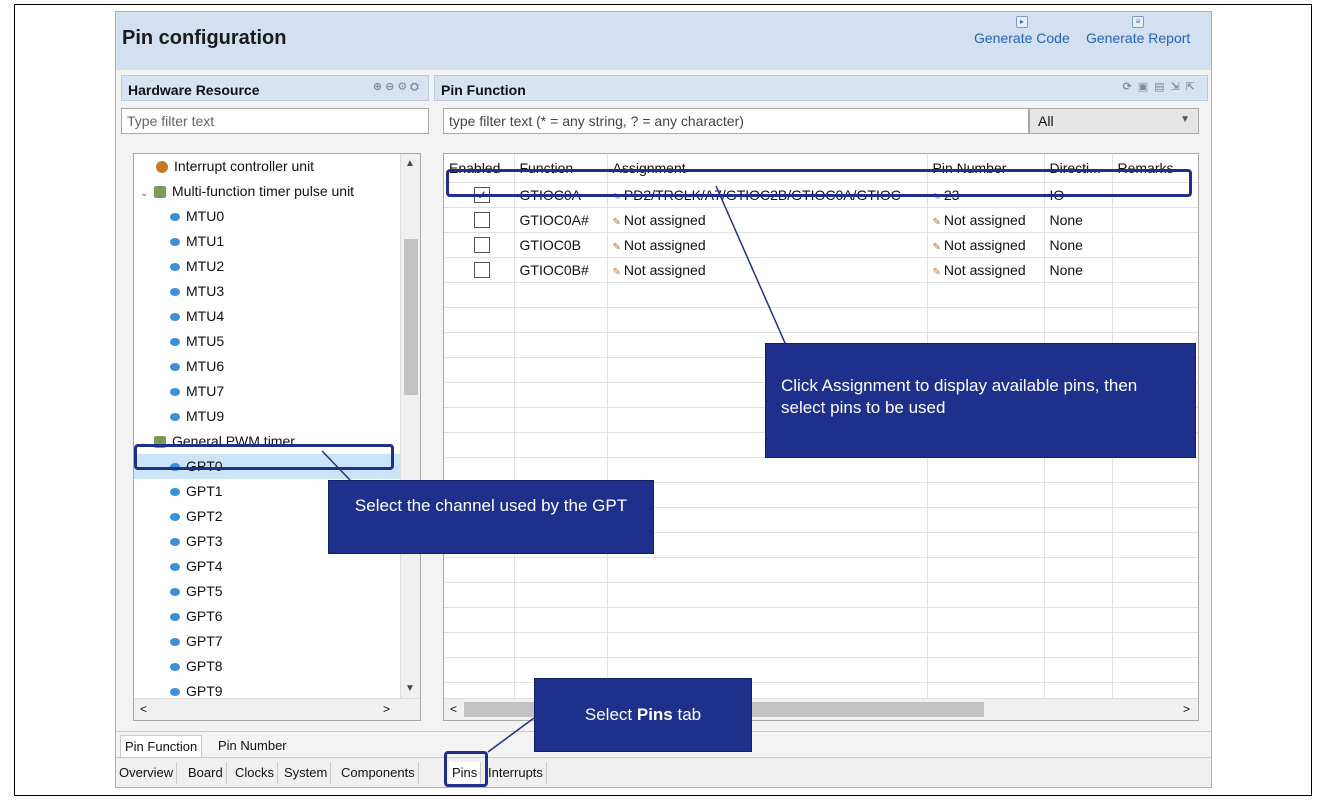 The height and width of the screenshot is (800, 1326). I want to click on channel-callout-text: Select the channel used by the GPT, so click(491, 505).